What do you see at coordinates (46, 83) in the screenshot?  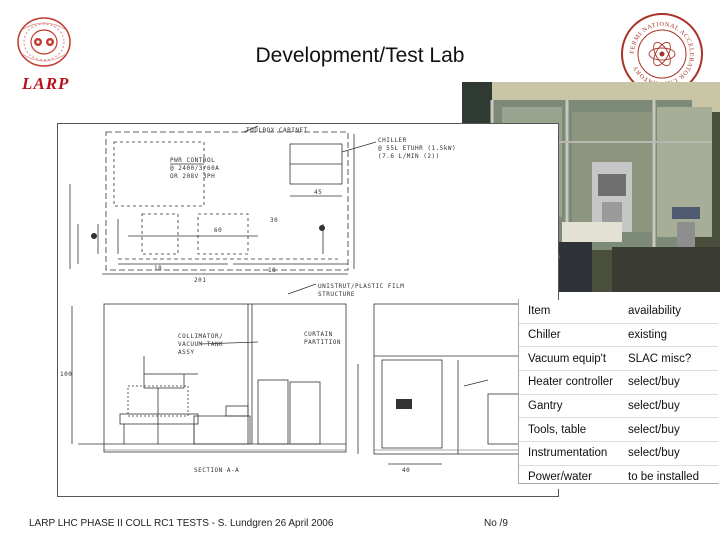 I see `larp-logo-text: LARP` at bounding box center [46, 83].